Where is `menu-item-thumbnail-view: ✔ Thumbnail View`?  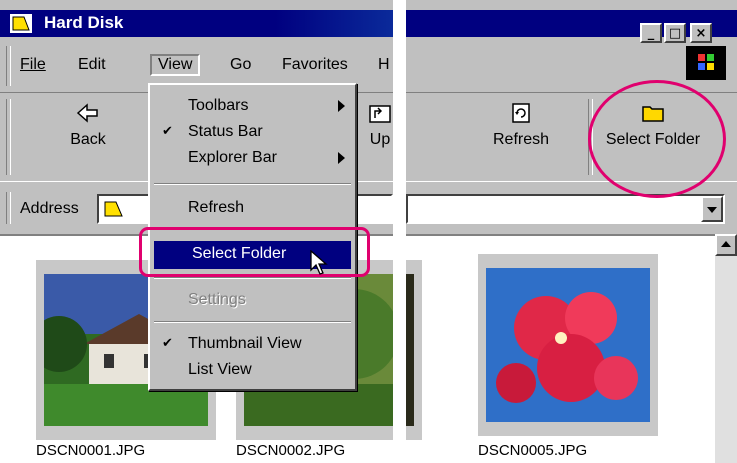 menu-item-thumbnail-view: ✔ Thumbnail View is located at coordinates (252, 344).